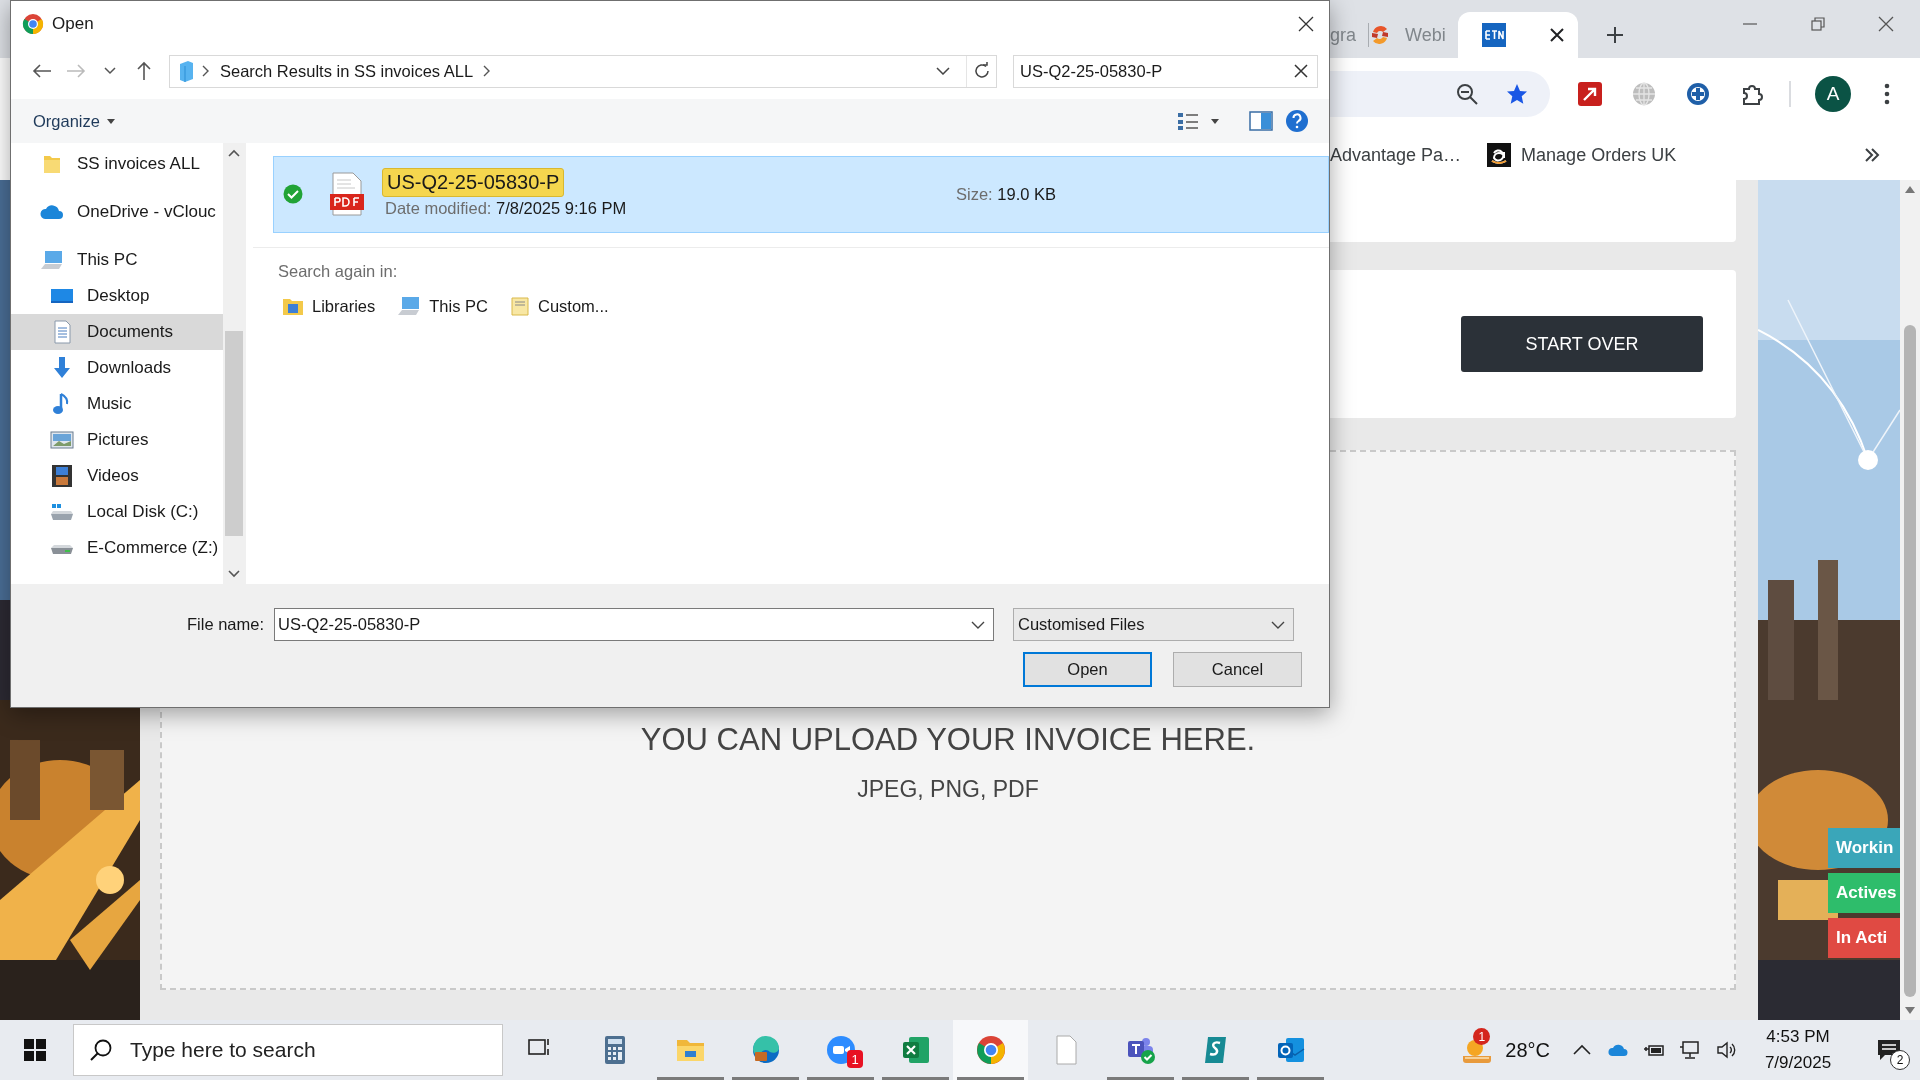 The width and height of the screenshot is (1920, 1080). What do you see at coordinates (442, 306) in the screenshot?
I see `search-location-link: This PC` at bounding box center [442, 306].